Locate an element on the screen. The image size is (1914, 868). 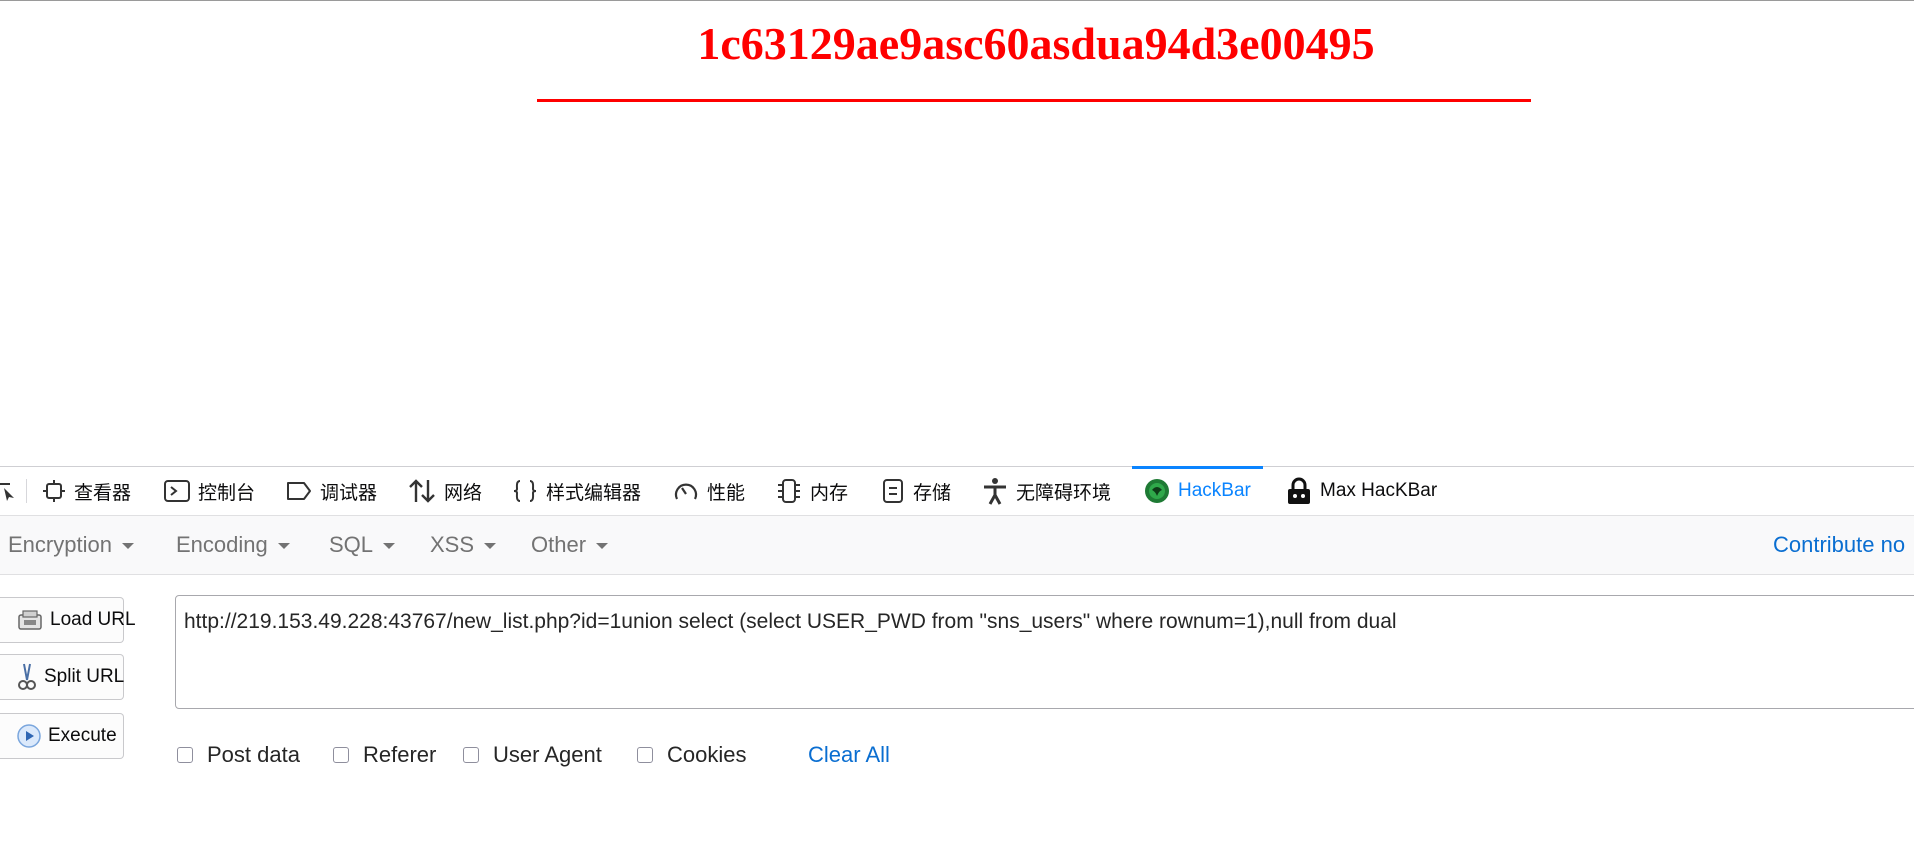
tab-label: 查看器 is located at coordinates (103, 493).